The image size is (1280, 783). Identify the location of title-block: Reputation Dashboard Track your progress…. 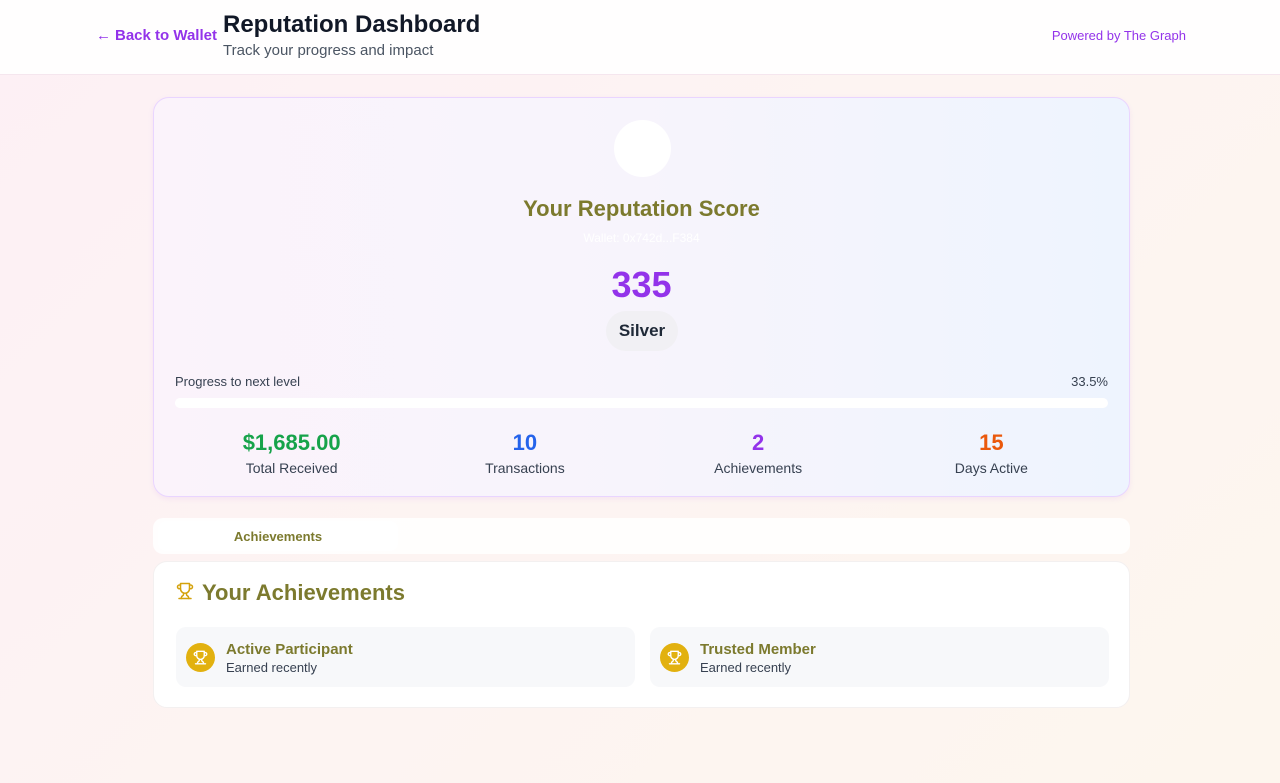
(351, 34).